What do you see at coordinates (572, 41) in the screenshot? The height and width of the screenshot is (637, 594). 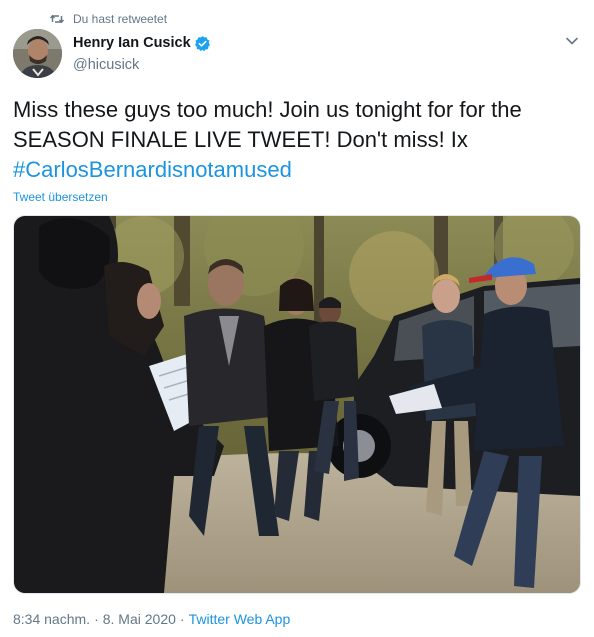 I see `chevron-down-icon` at bounding box center [572, 41].